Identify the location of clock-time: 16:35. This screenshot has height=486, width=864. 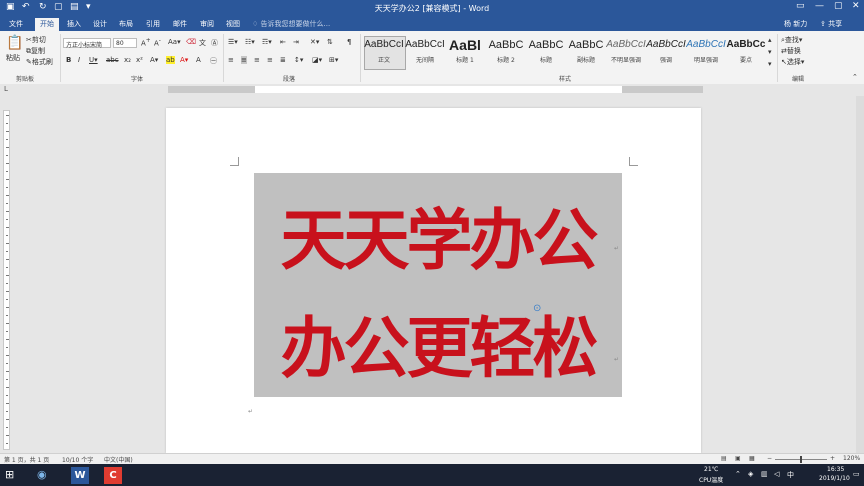
(835, 469).